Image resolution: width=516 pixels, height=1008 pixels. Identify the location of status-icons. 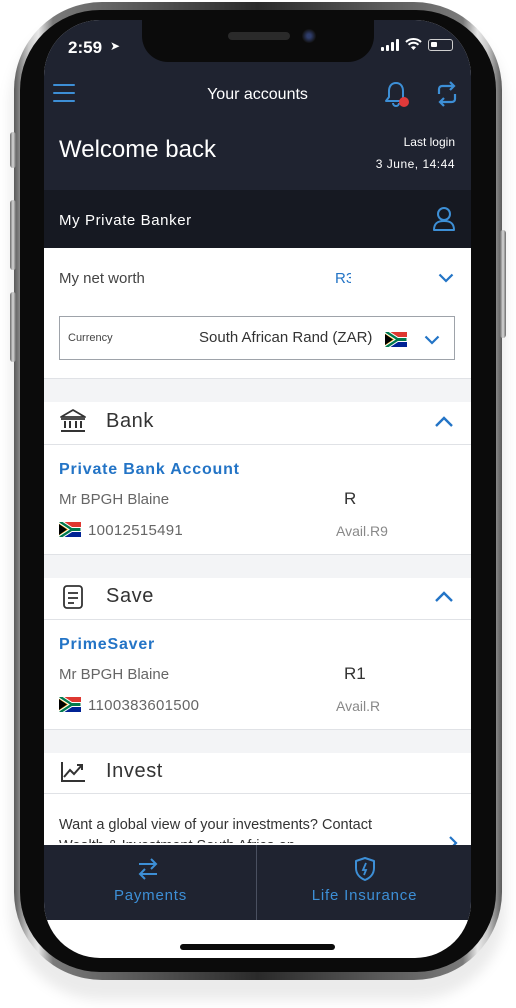
(417, 44).